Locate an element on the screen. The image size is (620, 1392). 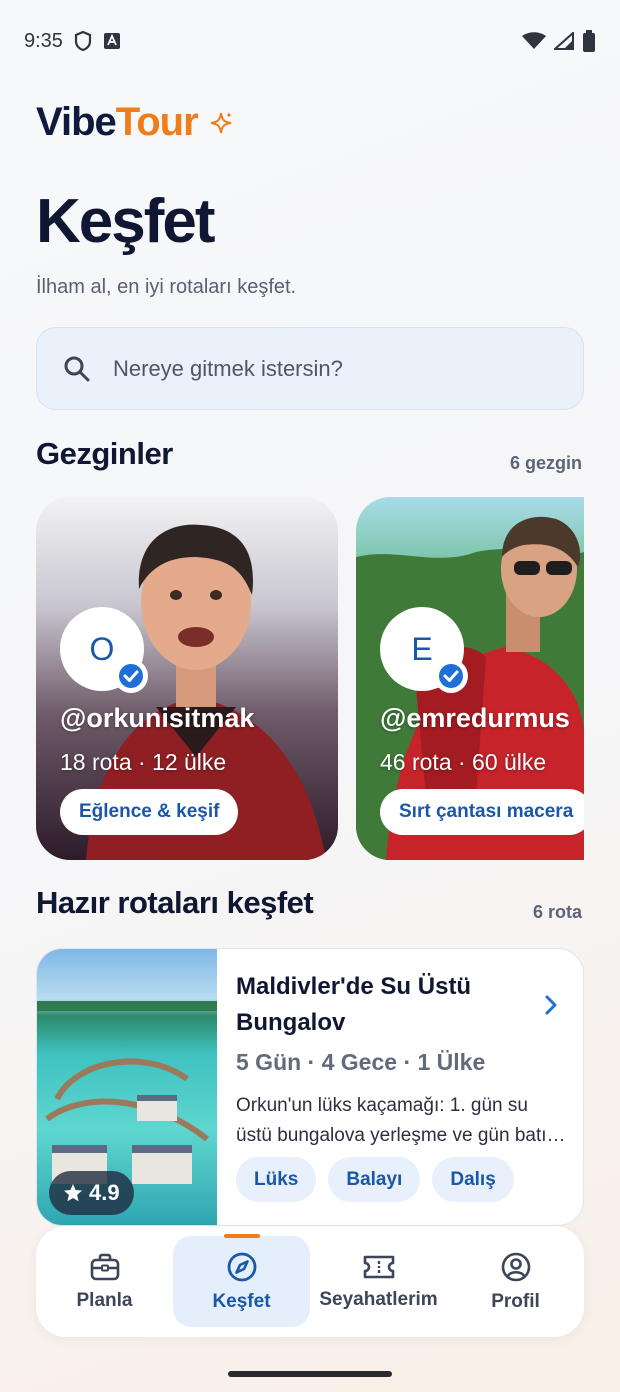
traveler-tag: Sırt çantası macera is located at coordinates (482, 812).